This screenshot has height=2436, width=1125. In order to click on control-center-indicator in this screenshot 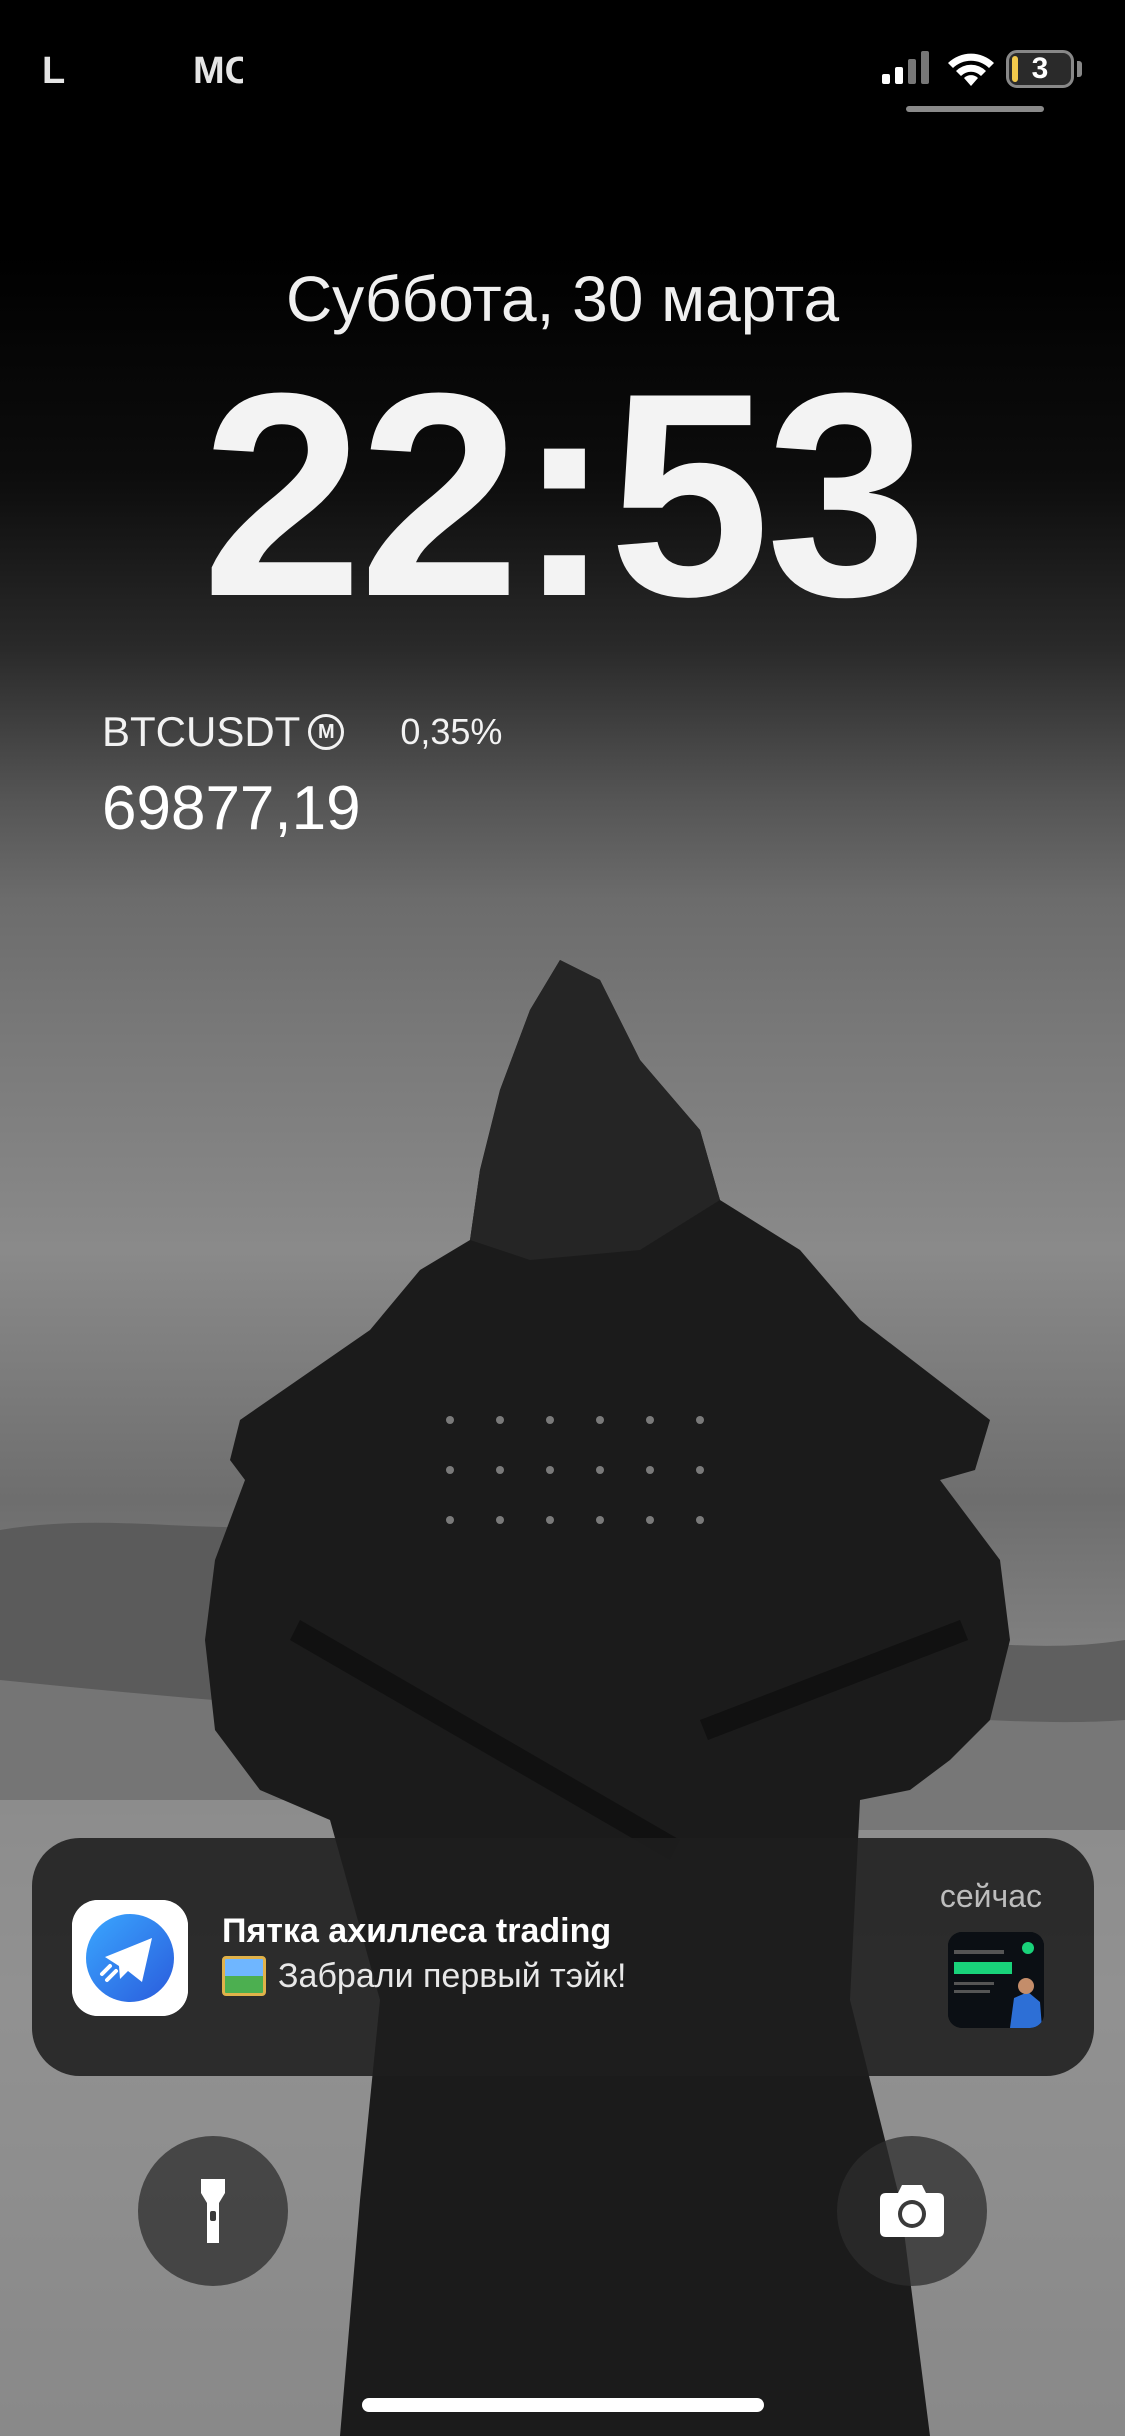, I will do `click(975, 109)`.